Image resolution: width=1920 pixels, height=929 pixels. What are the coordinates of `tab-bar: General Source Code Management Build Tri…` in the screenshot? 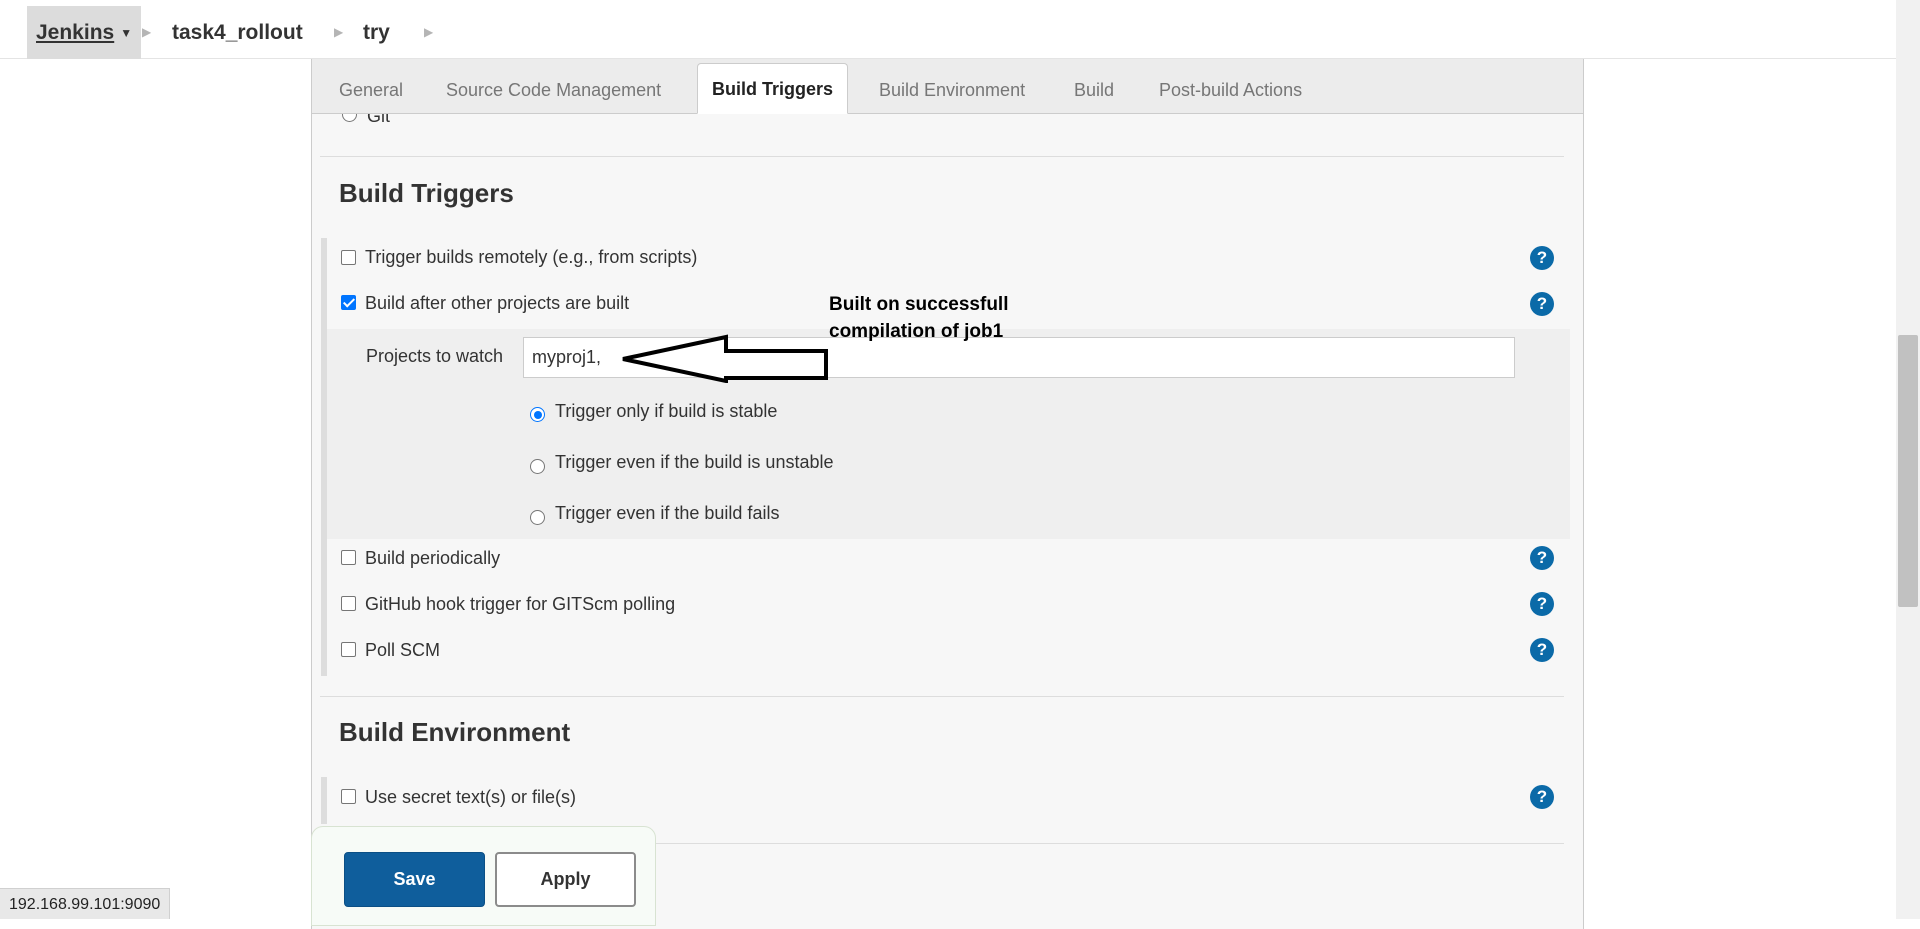 It's located at (947, 86).